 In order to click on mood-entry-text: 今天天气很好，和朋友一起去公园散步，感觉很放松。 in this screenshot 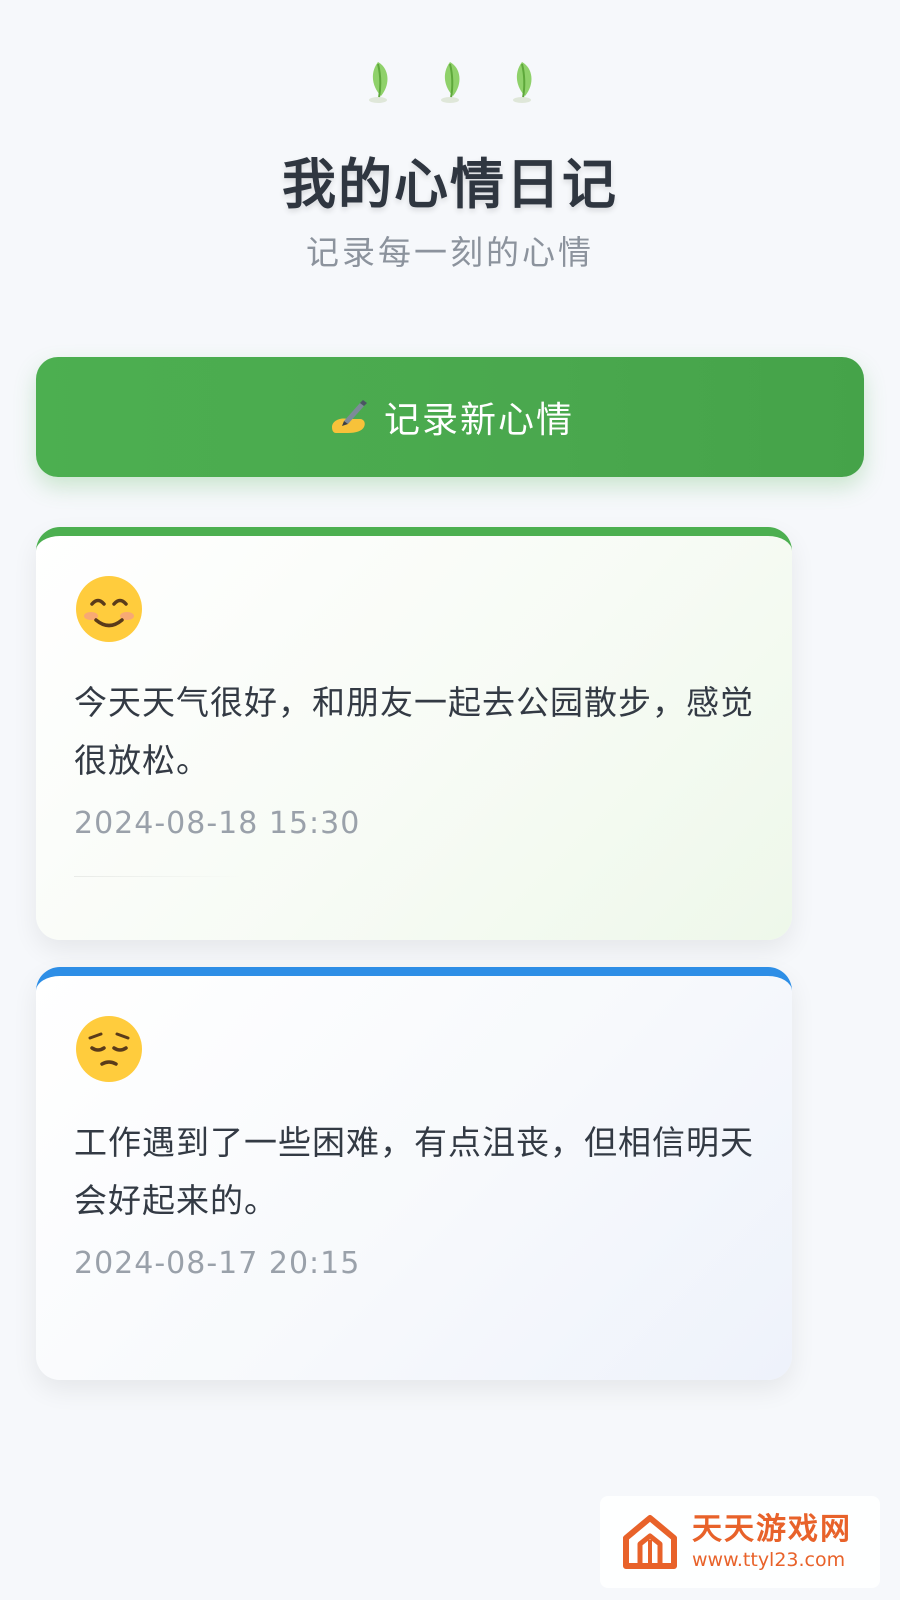, I will do `click(414, 731)`.